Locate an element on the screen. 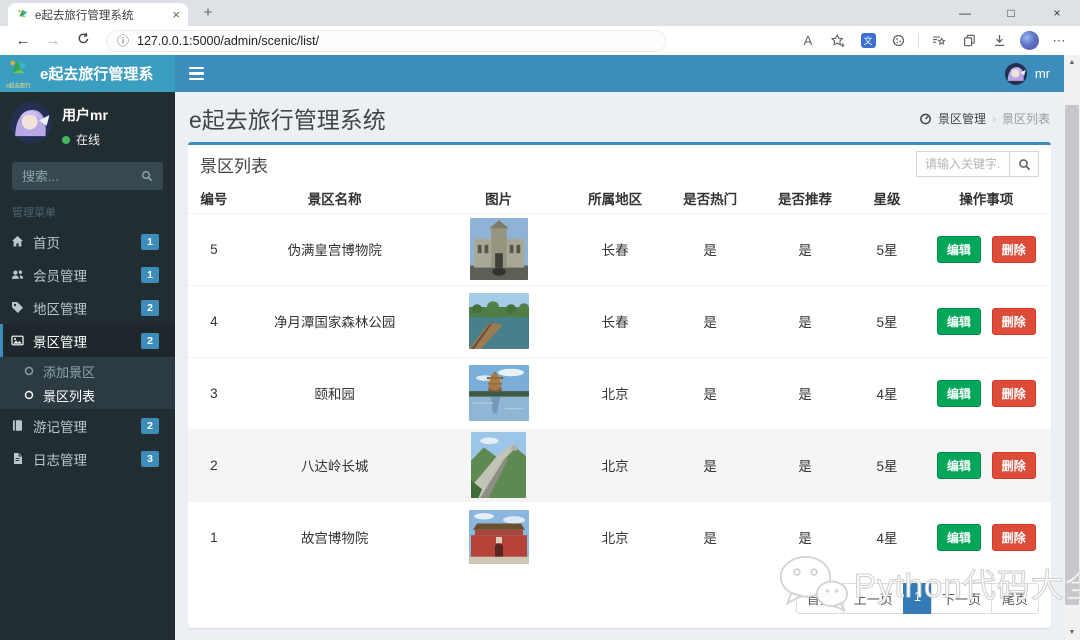 This screenshot has height=640, width=1080. app-logo: e起去旅行 e起去旅行管理系 is located at coordinates (87, 73).